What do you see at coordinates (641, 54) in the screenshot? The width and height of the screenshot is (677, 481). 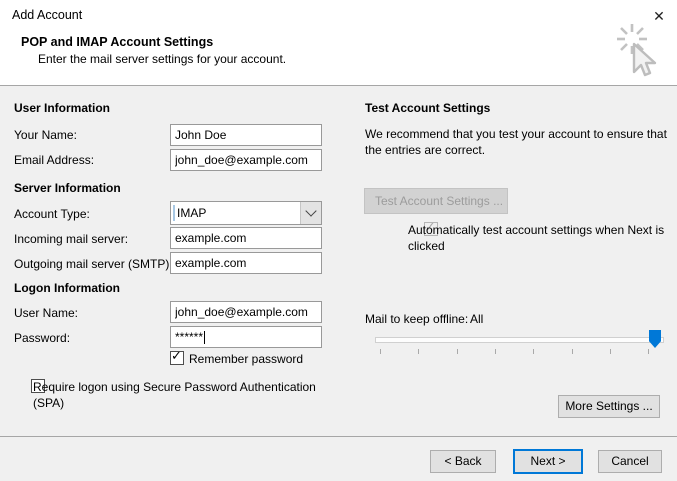 I see `cursor-click-icon` at bounding box center [641, 54].